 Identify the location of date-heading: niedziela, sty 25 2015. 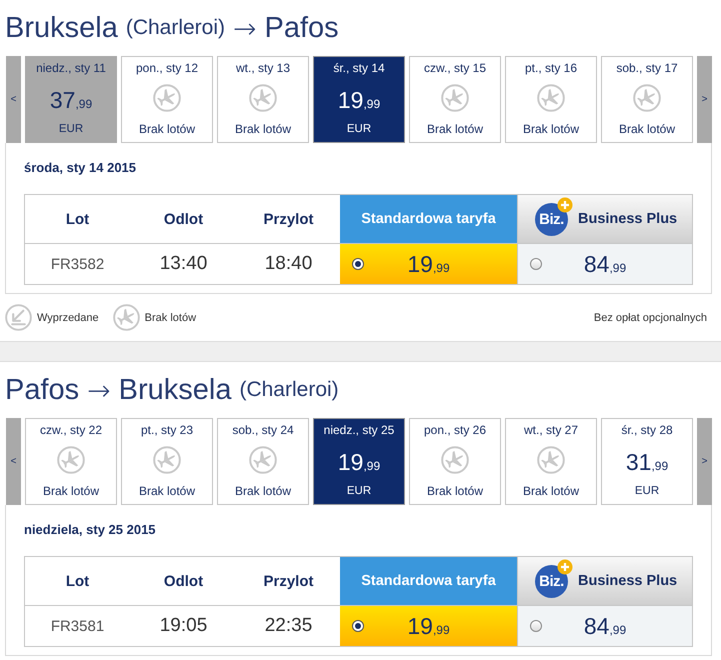
(90, 530).